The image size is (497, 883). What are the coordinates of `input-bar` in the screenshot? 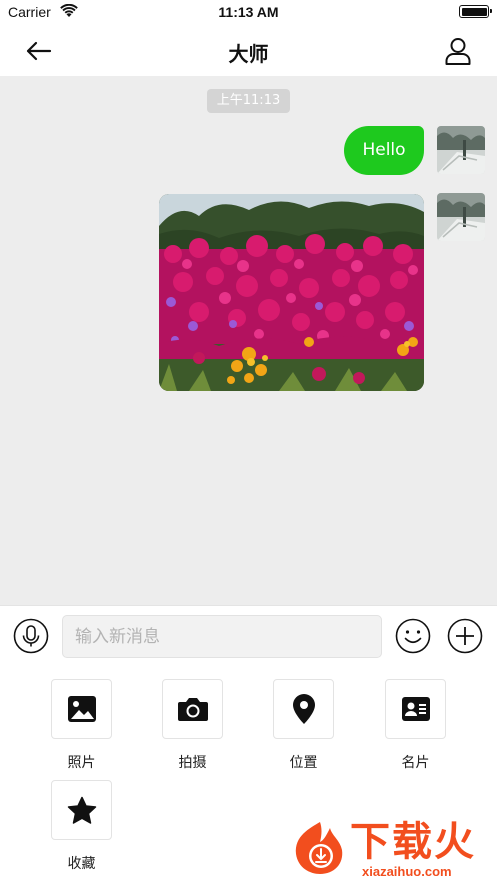 It's located at (248, 635).